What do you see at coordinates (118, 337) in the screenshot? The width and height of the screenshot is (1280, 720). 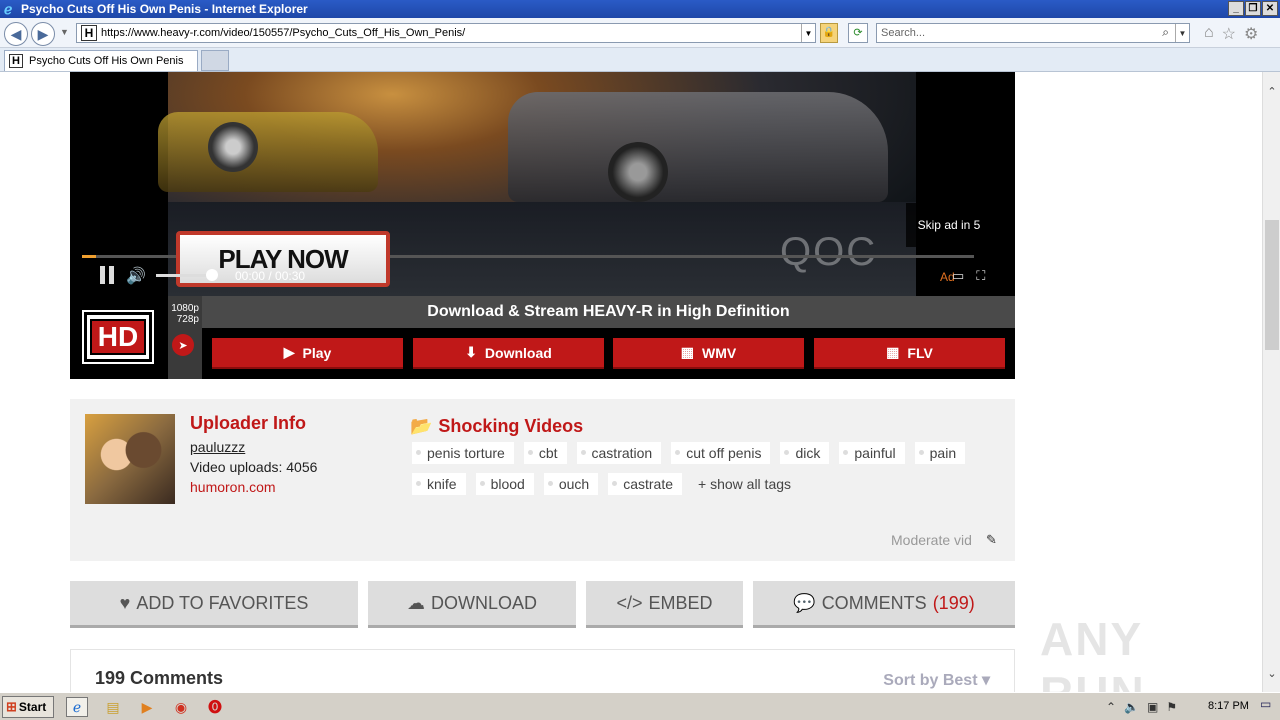 I see `hd-badge: HD` at bounding box center [118, 337].